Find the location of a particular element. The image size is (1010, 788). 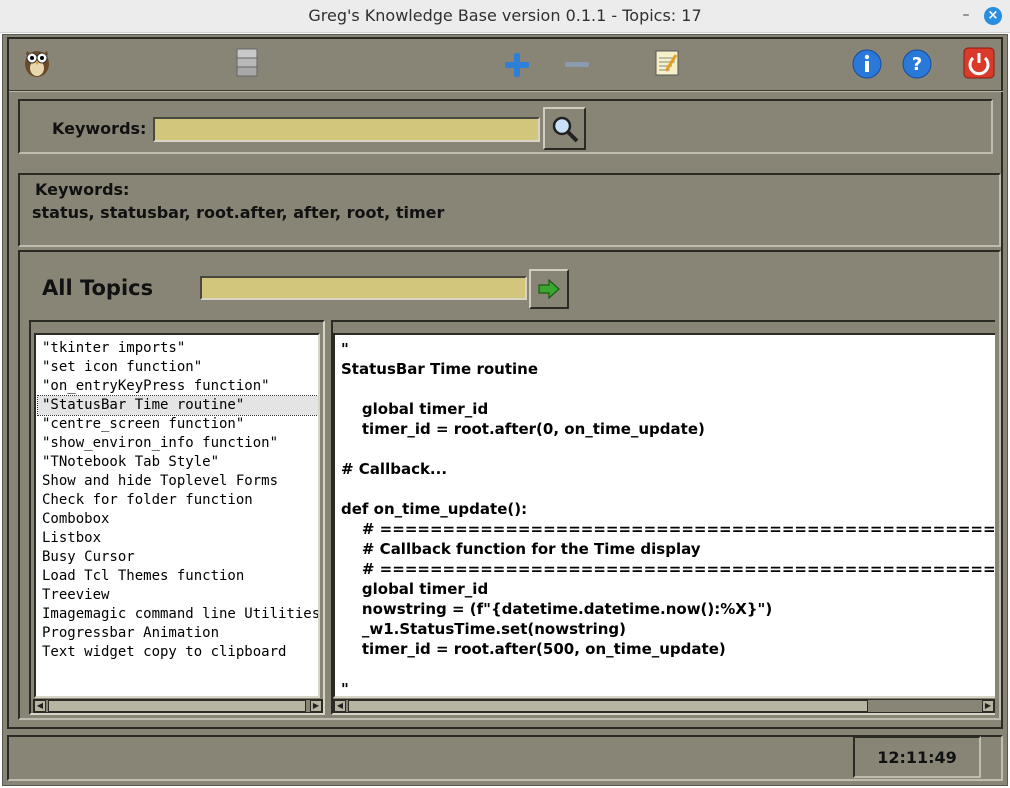

add-icon is located at coordinates (517, 65).